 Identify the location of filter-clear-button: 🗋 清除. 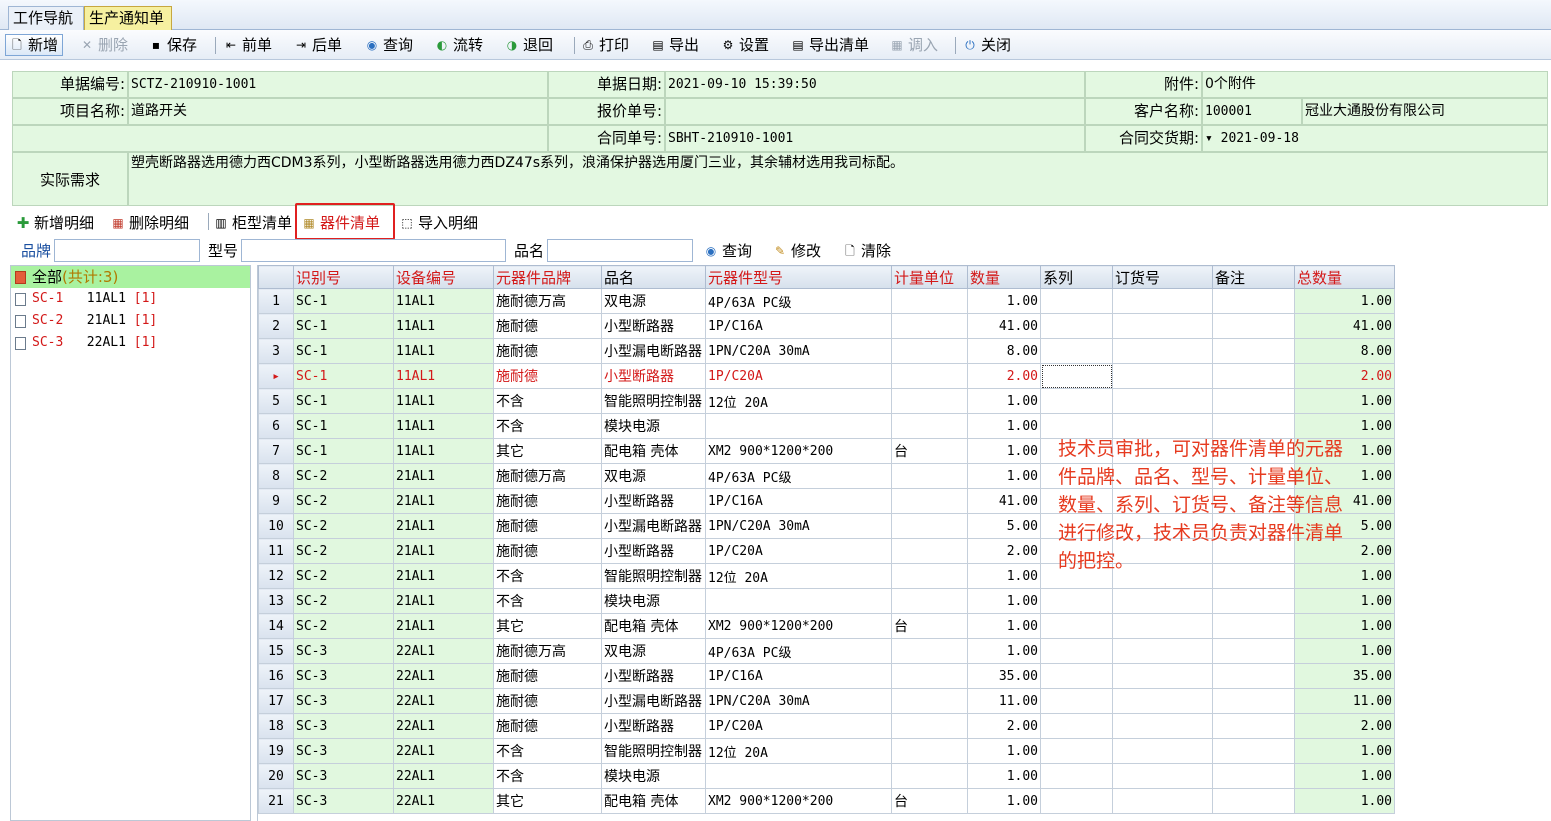
(867, 251).